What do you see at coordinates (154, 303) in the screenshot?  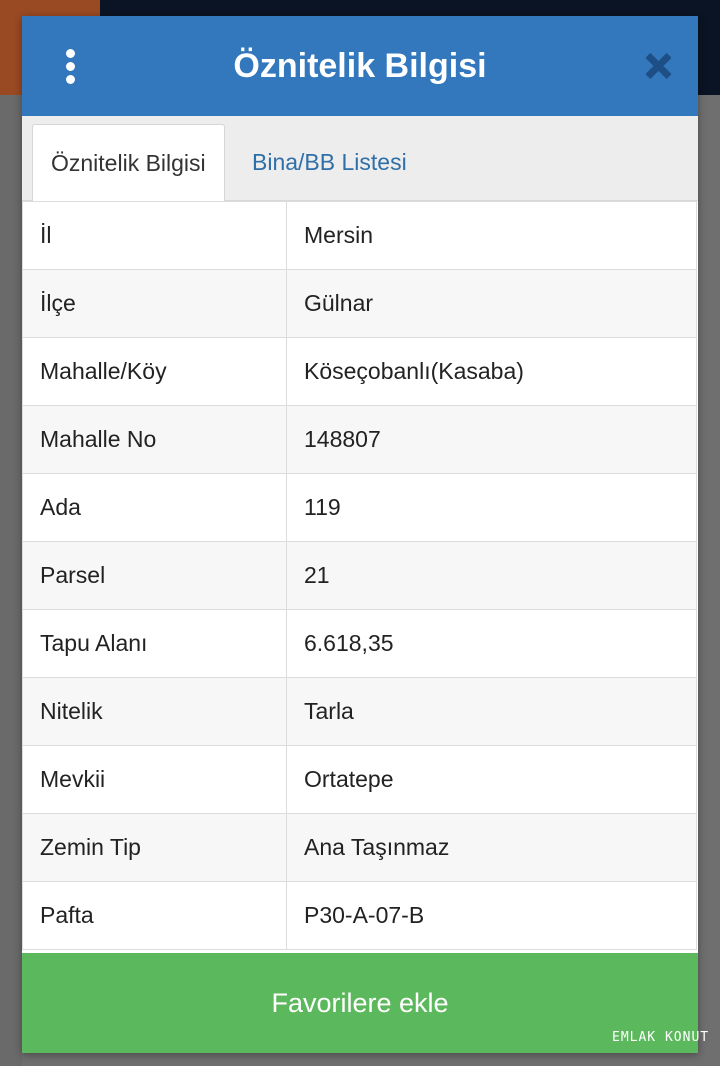 I see `attribute-key: İlçe` at bounding box center [154, 303].